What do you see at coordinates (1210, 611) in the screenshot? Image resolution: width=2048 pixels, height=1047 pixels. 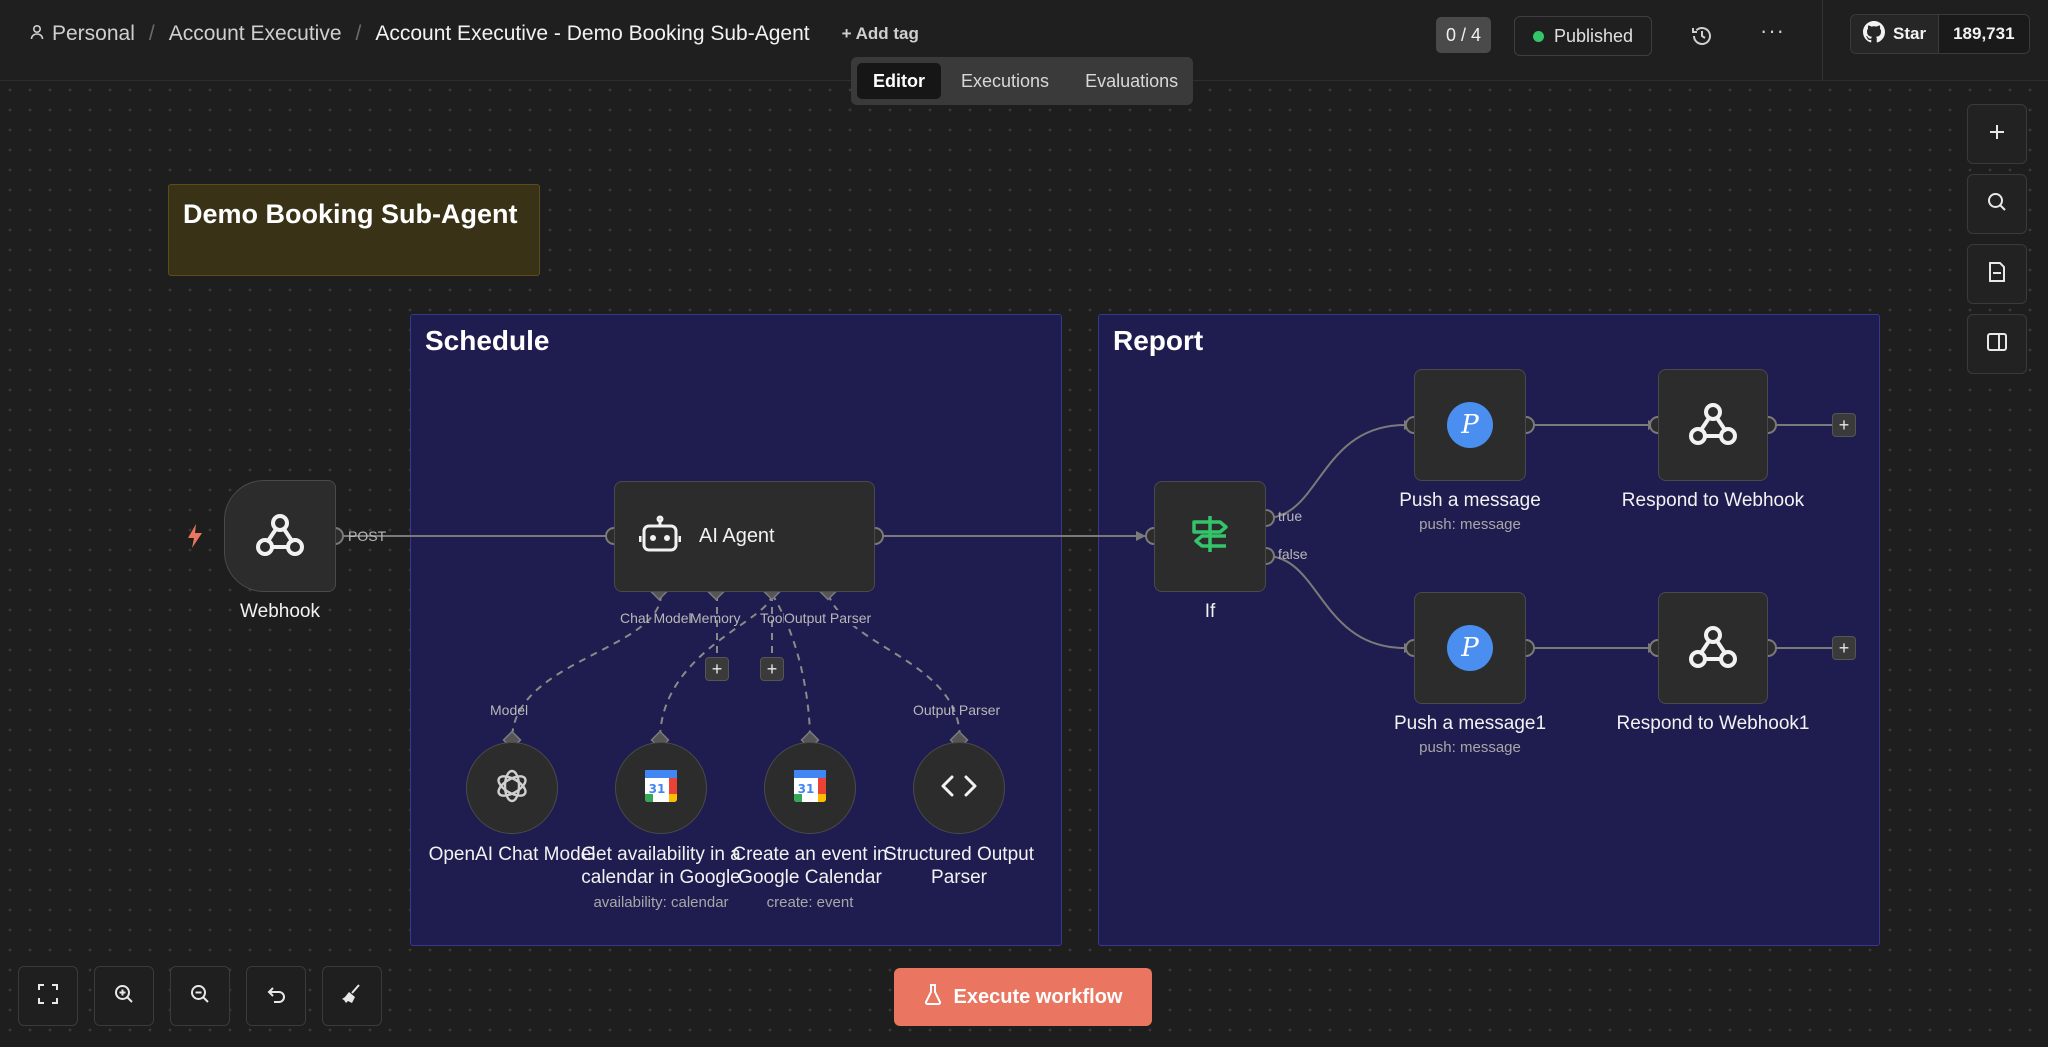 I see `if-label: If` at bounding box center [1210, 611].